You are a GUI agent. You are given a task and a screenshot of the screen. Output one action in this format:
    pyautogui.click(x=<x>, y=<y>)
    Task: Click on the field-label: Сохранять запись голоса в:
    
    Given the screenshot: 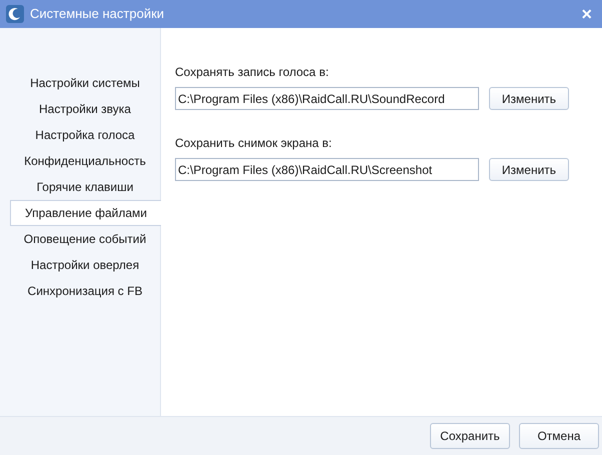 What is the action you would take?
    pyautogui.click(x=252, y=72)
    